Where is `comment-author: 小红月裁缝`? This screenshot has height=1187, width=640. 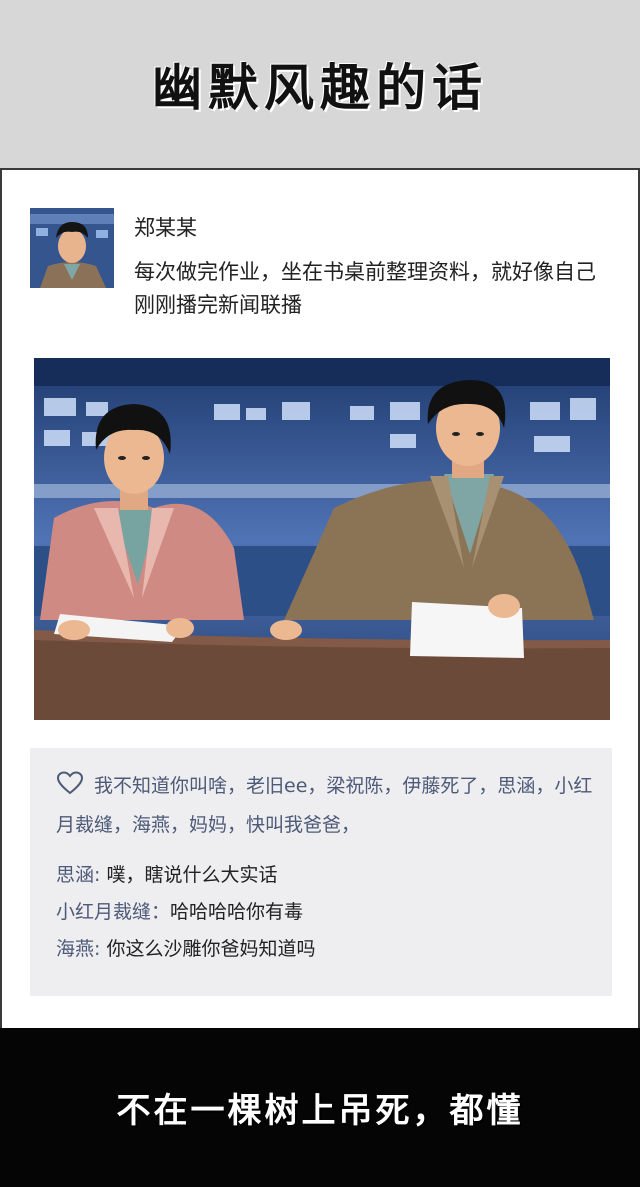
comment-author: 小红月裁缝 is located at coordinates (103, 912).